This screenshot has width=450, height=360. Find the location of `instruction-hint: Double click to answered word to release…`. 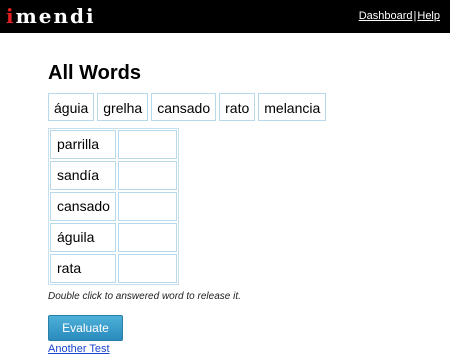

instruction-hint: Double click to answered word to release… is located at coordinates (144, 296).